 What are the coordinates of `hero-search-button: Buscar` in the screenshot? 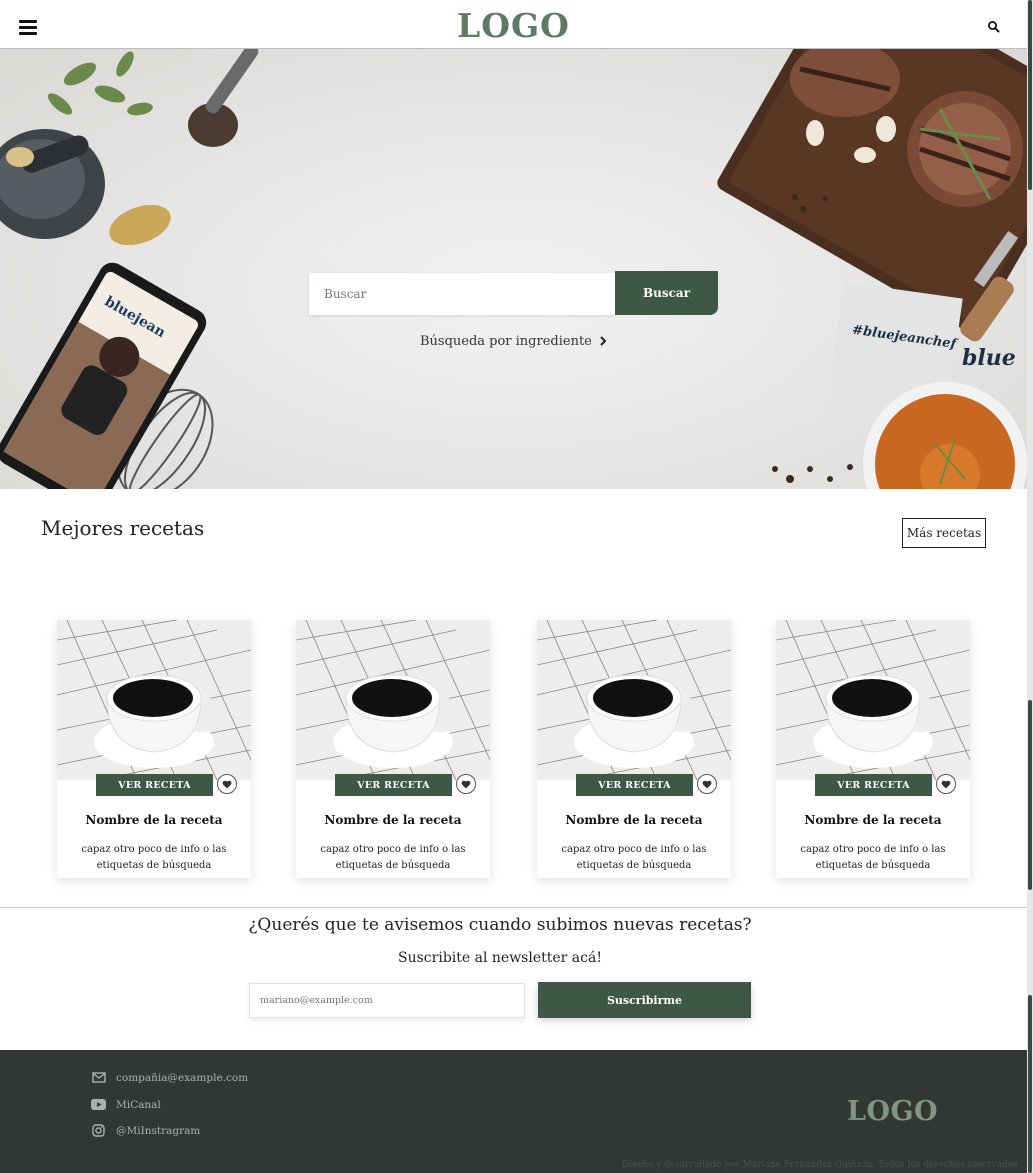 It's located at (666, 293).